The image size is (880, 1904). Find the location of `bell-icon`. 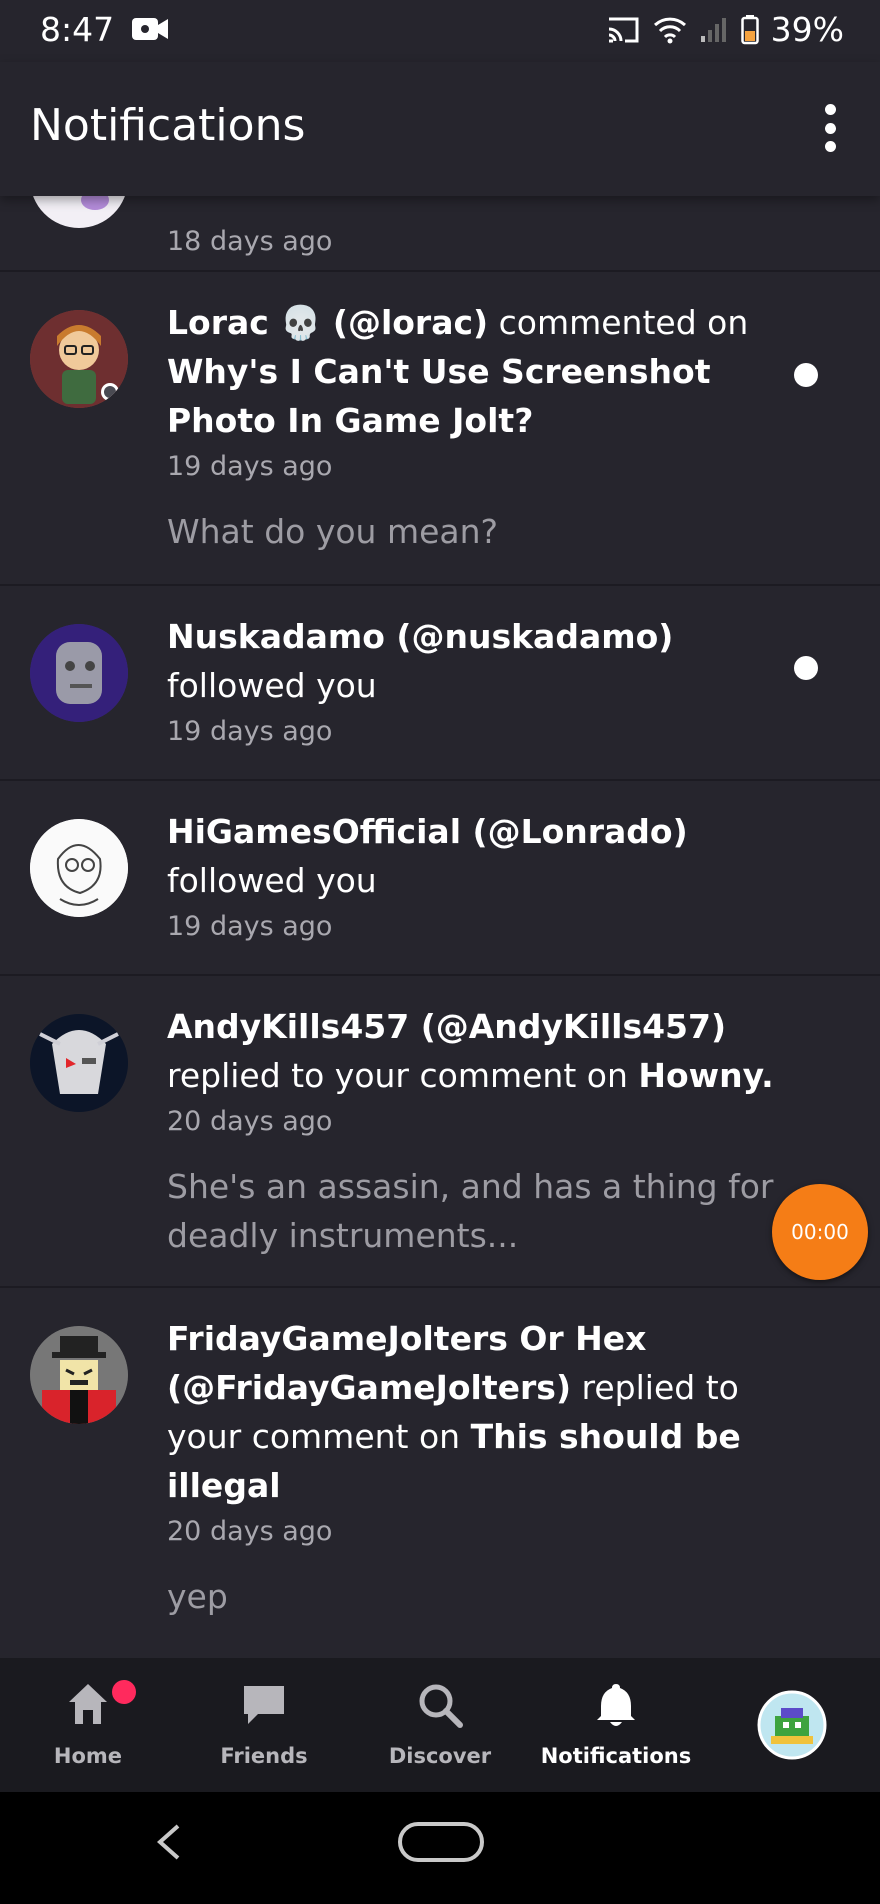

bell-icon is located at coordinates (616, 1705).